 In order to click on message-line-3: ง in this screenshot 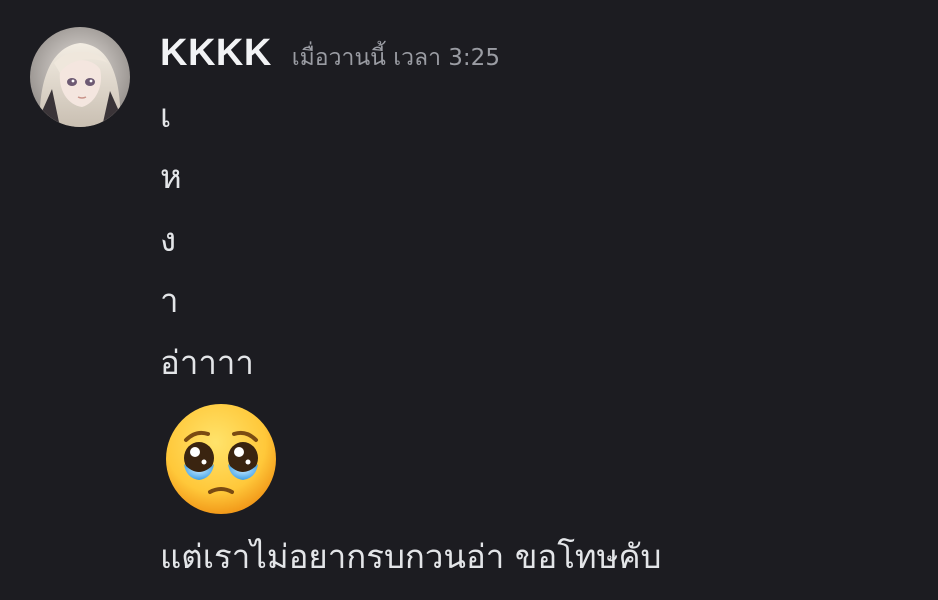, I will do `click(168, 239)`.